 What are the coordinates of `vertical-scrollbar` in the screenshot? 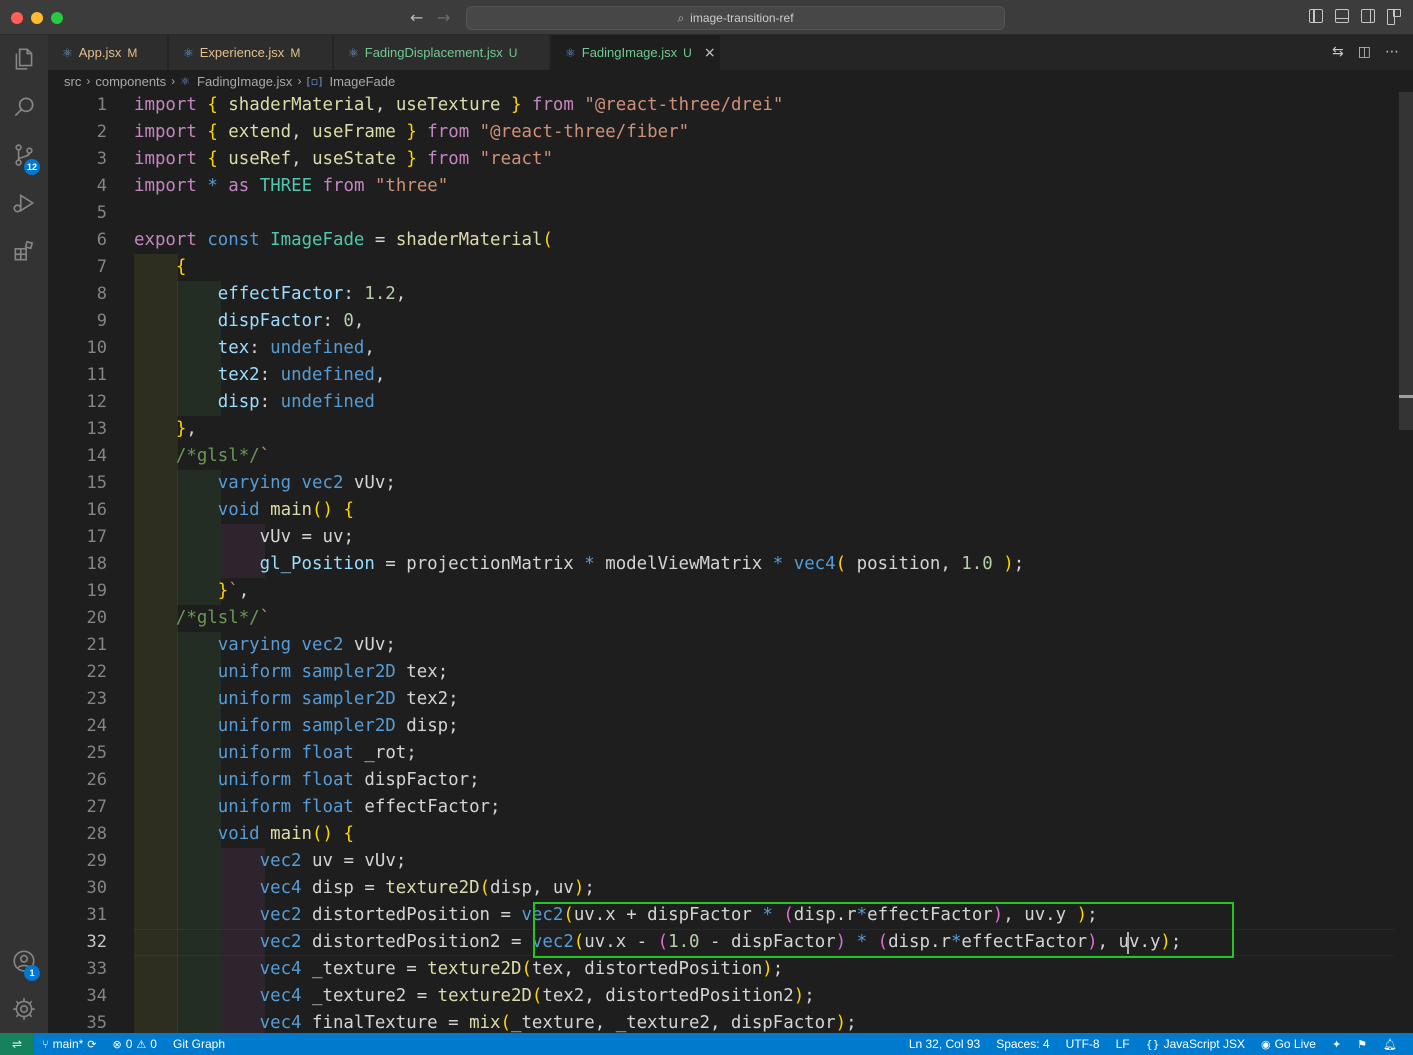 It's located at (1406, 261).